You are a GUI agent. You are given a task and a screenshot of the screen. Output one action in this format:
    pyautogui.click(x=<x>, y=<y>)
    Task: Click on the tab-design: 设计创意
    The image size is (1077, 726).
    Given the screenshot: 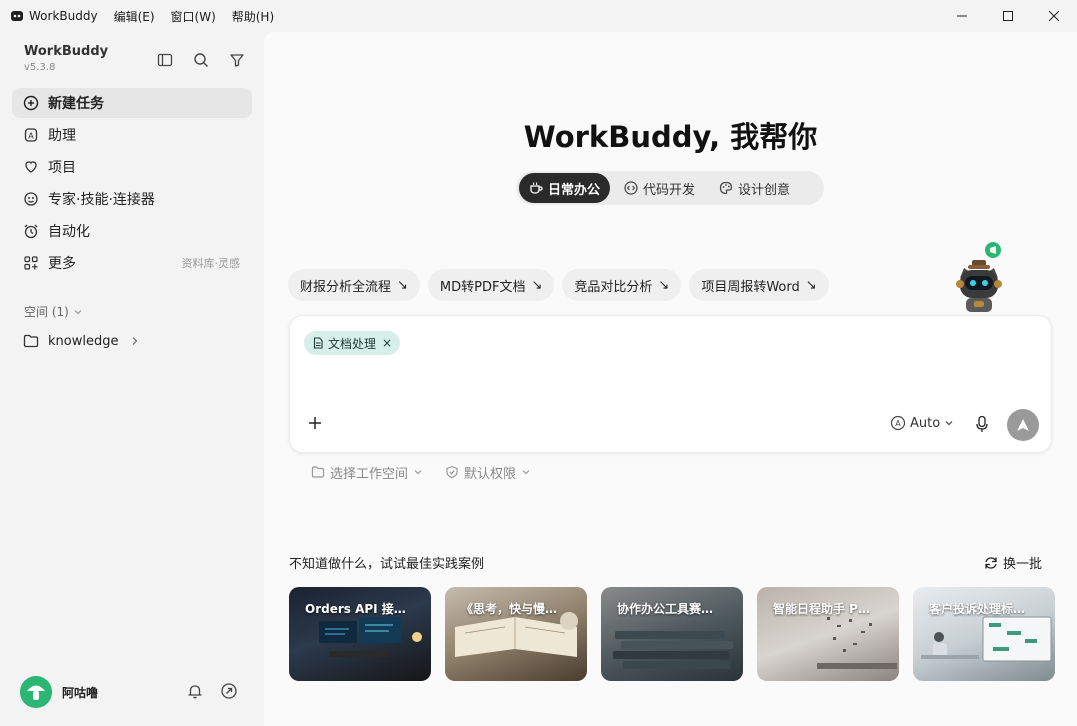 What is the action you would take?
    pyautogui.click(x=754, y=188)
    